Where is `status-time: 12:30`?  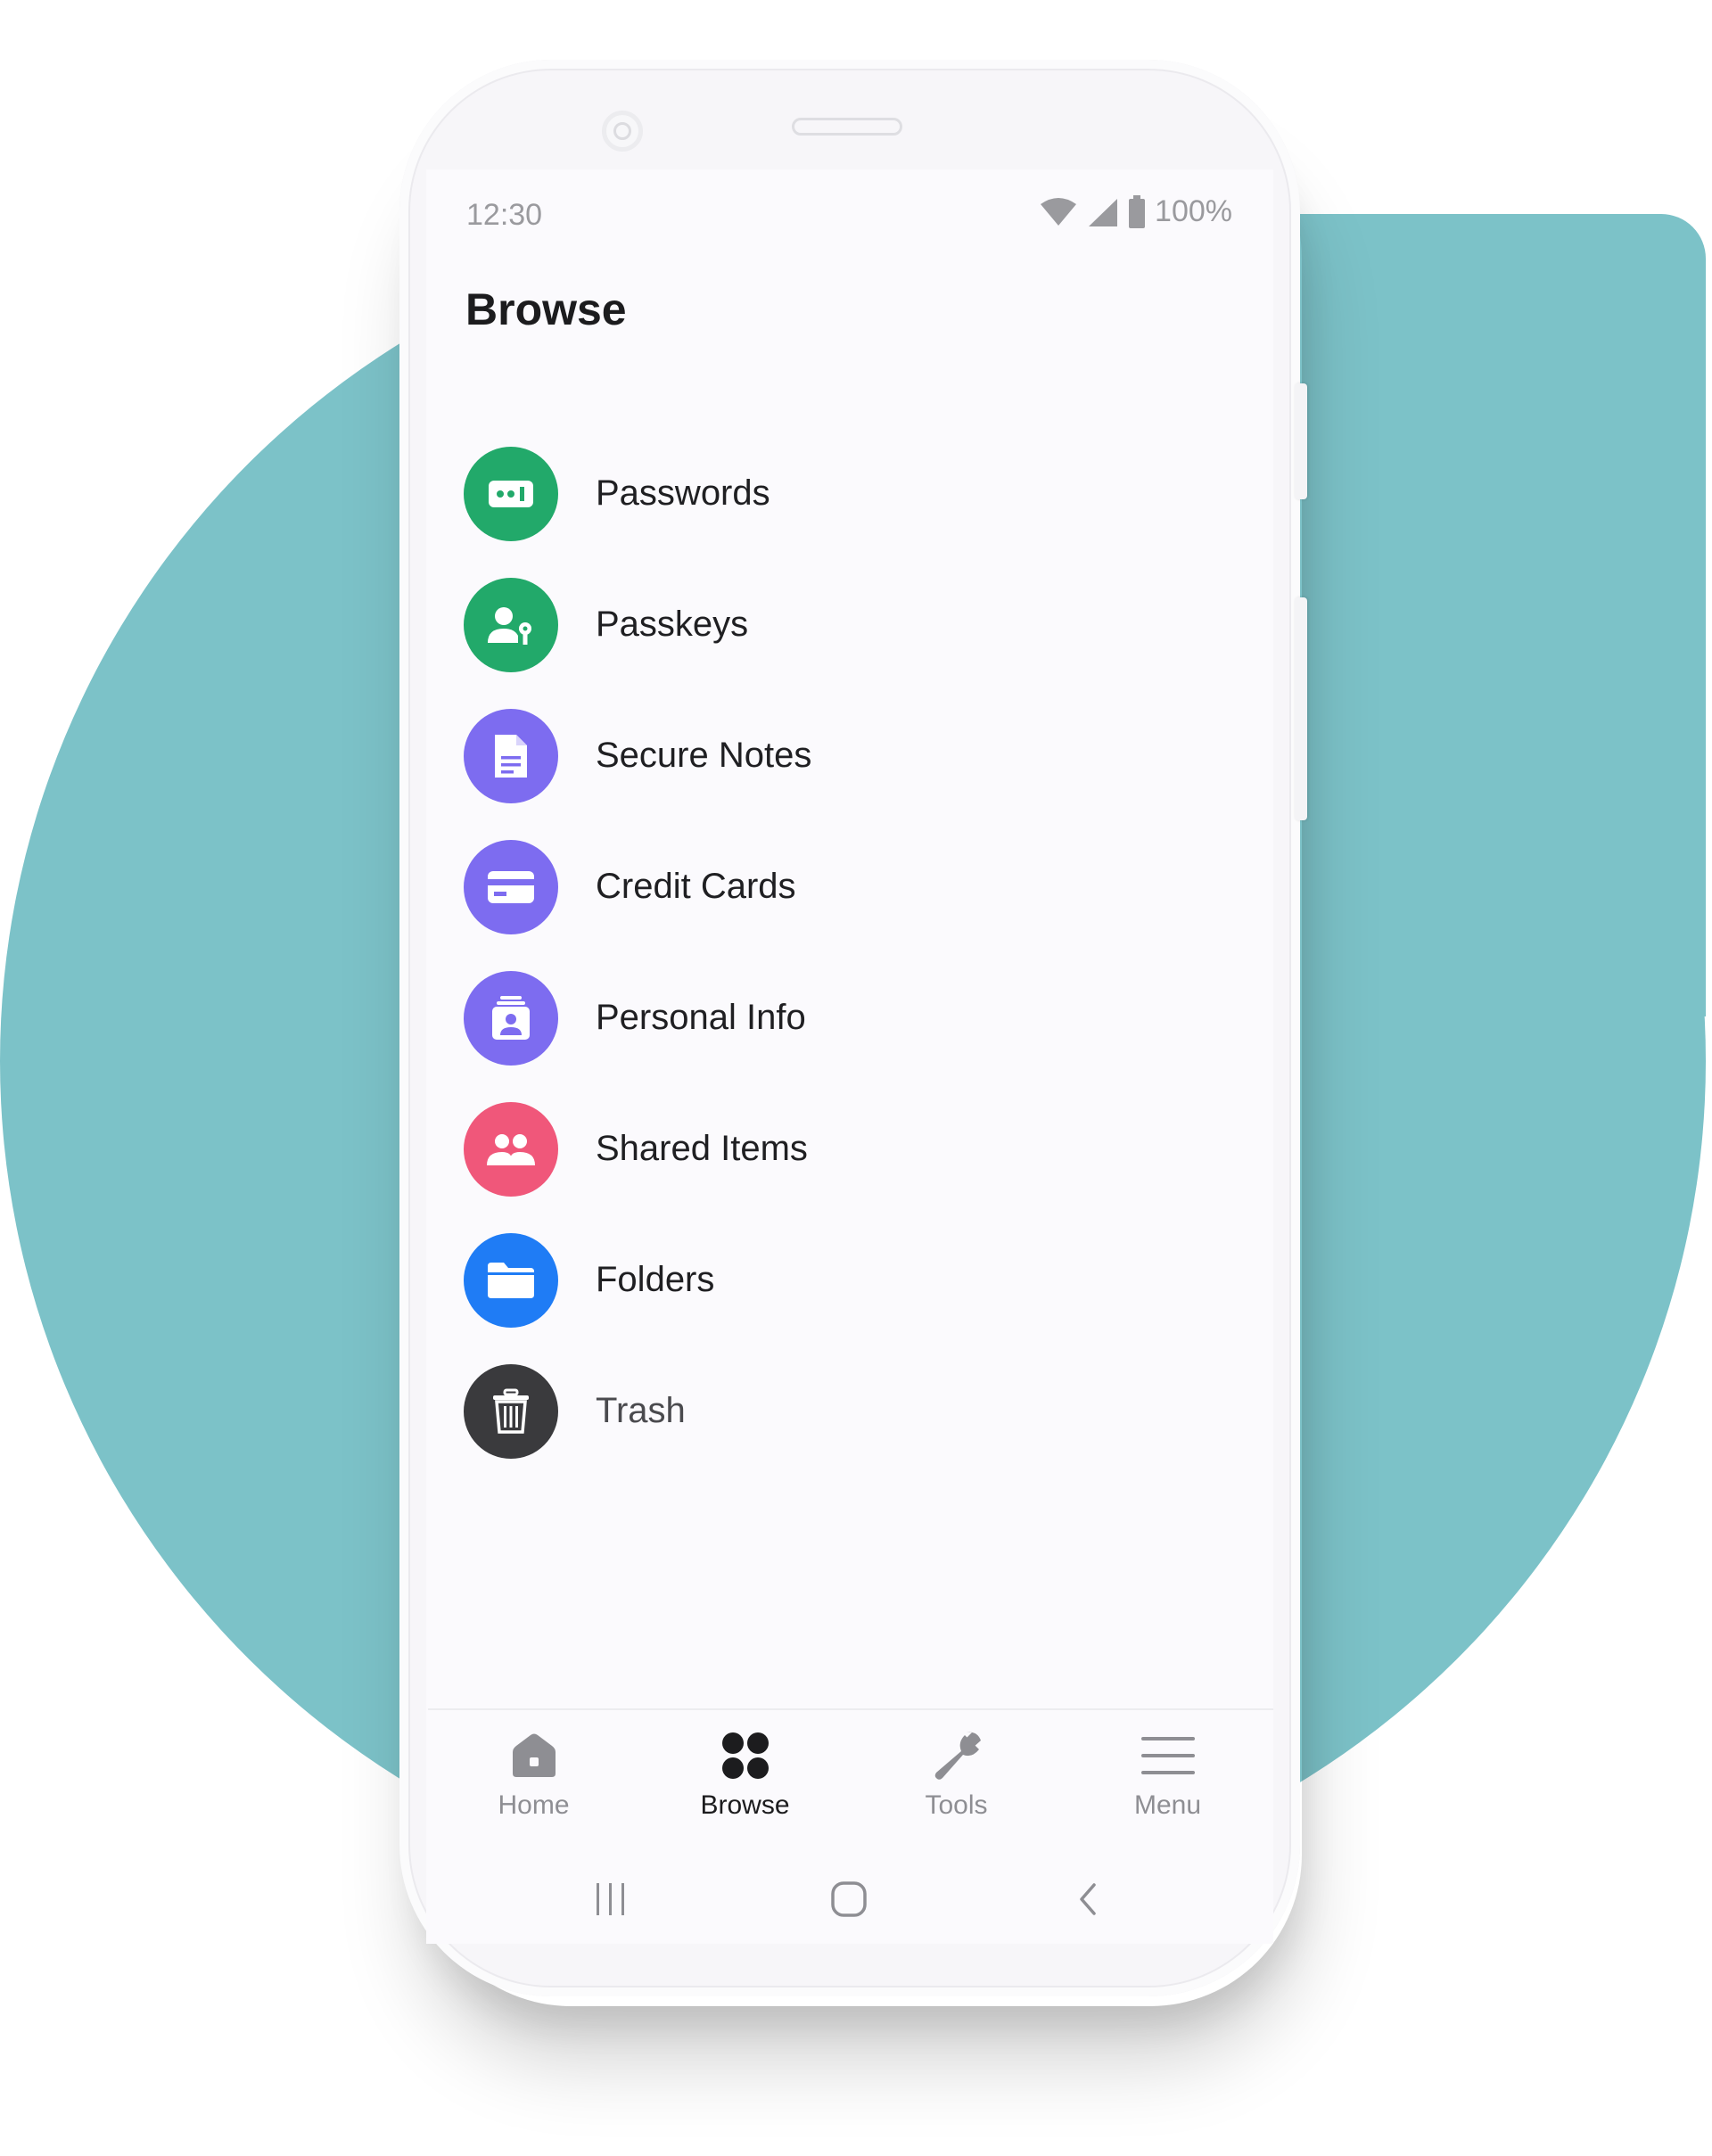 status-time: 12:30 is located at coordinates (504, 215).